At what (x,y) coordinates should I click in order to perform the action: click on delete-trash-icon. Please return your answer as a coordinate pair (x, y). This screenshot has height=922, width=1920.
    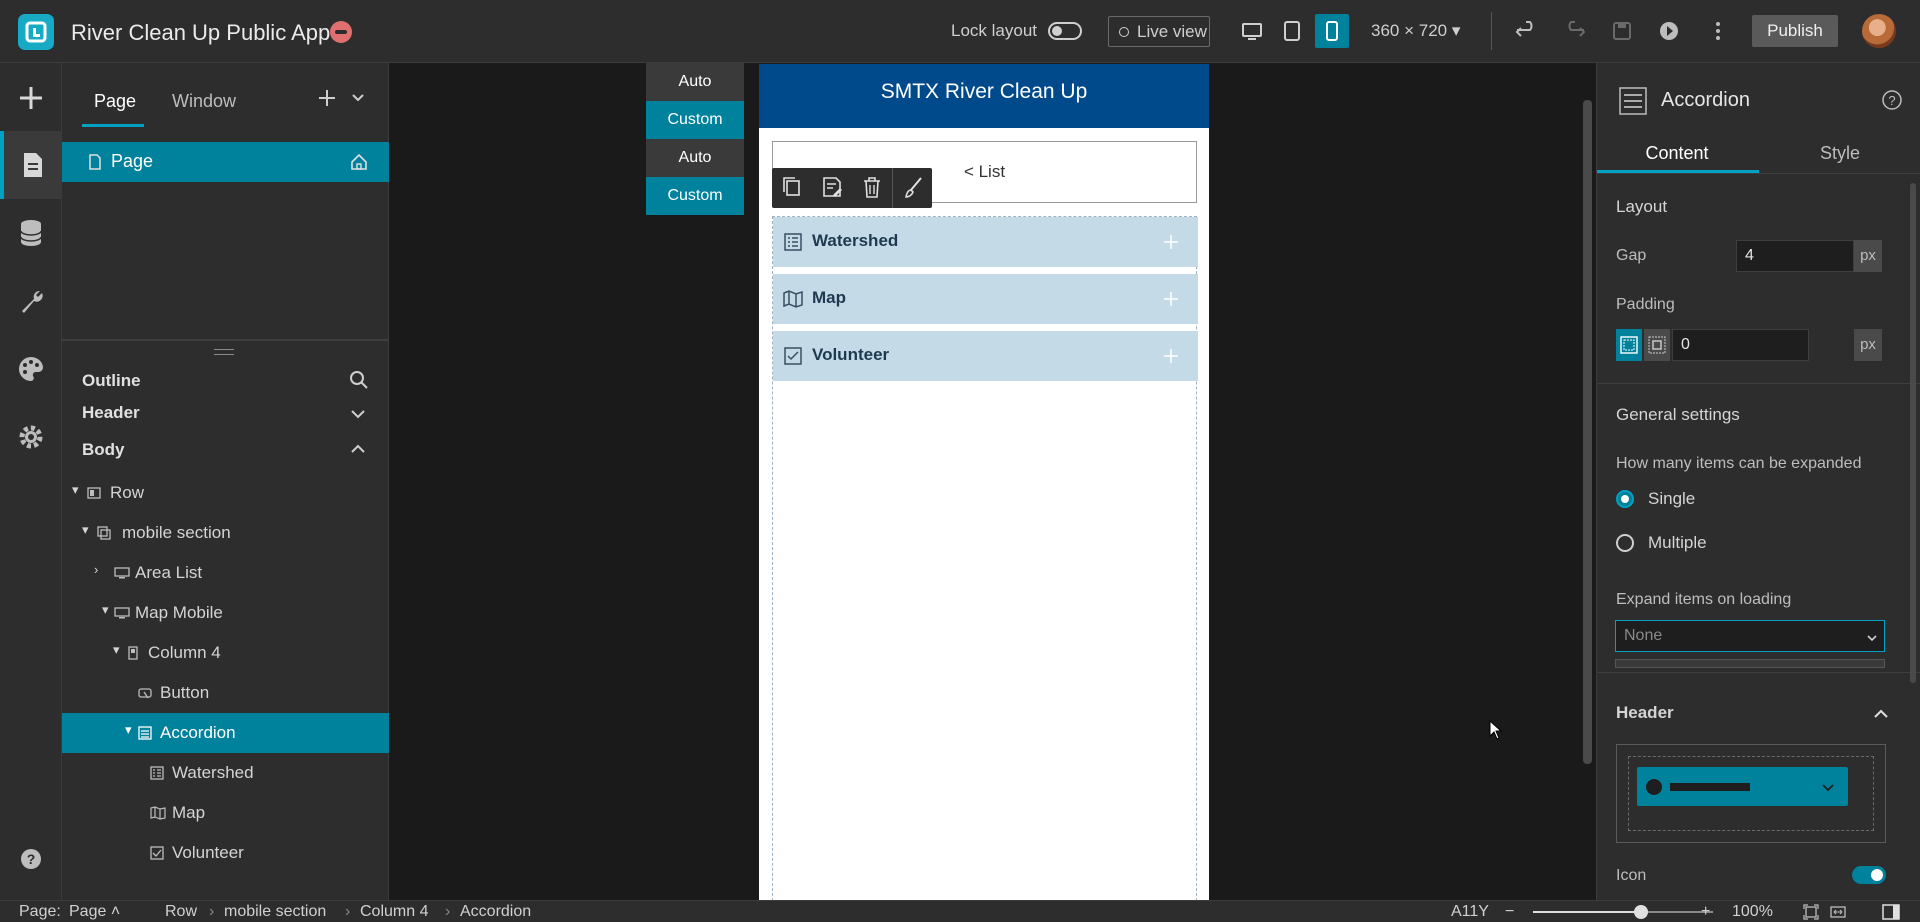
    Looking at the image, I should click on (872, 188).